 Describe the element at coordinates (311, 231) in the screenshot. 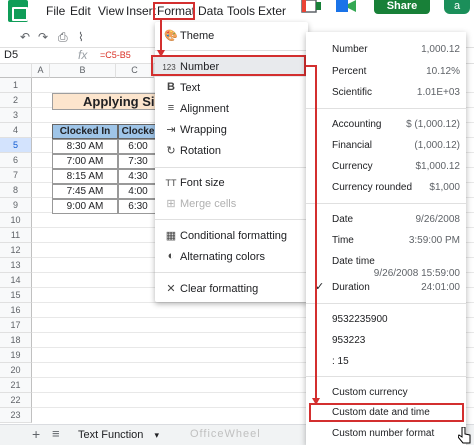

I see `arrow-number-to-custom-date` at that location.